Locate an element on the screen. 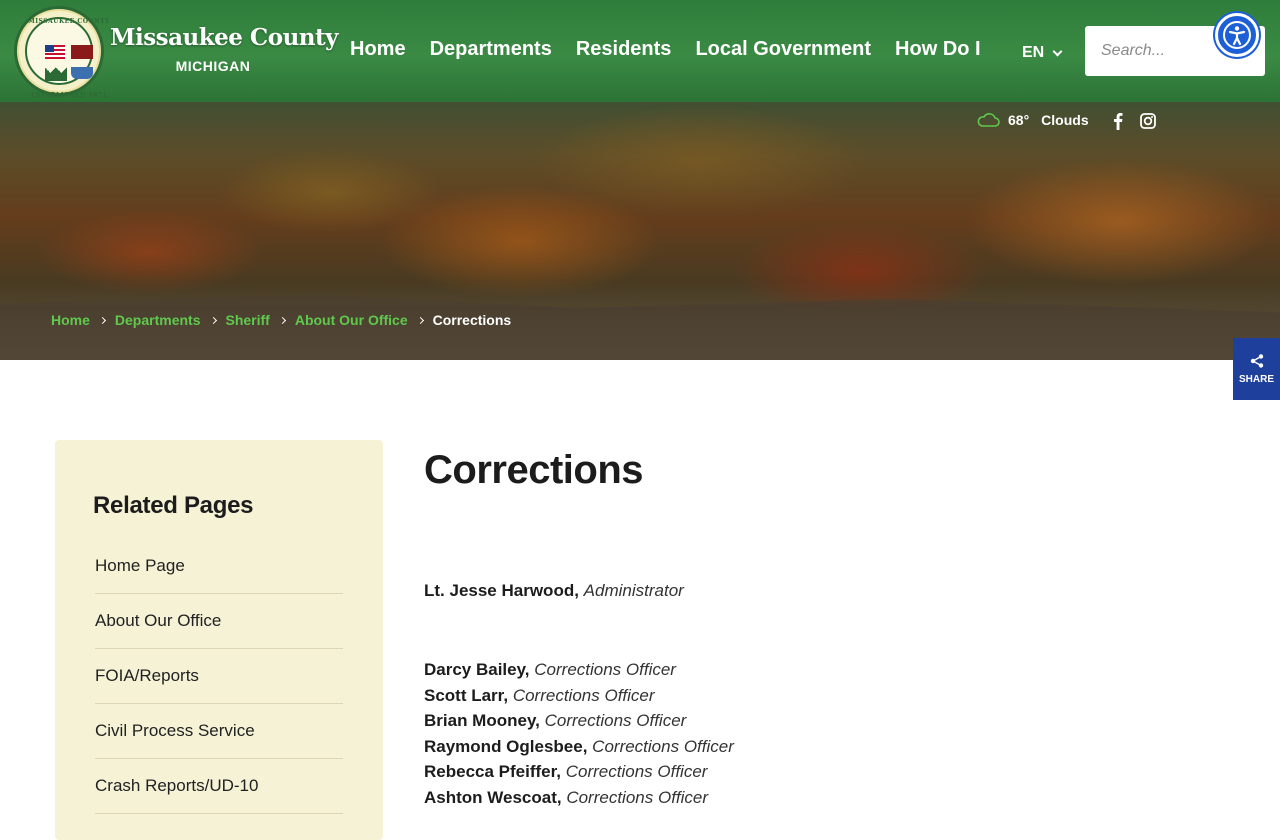 Image resolution: width=1280 pixels, height=840 pixels. administrator-entry: Lt. Jesse Harwood, Administrator is located at coordinates (554, 591).